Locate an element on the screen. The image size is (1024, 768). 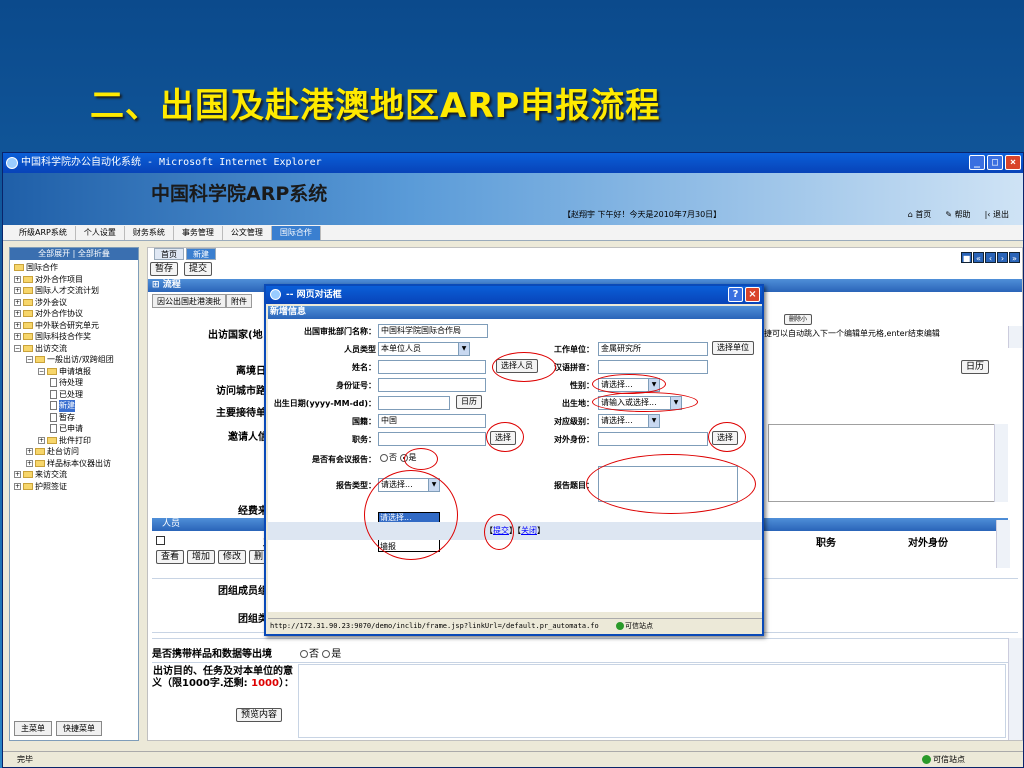
tree-item: + 涉外会议 is located at coordinates (74, 303).